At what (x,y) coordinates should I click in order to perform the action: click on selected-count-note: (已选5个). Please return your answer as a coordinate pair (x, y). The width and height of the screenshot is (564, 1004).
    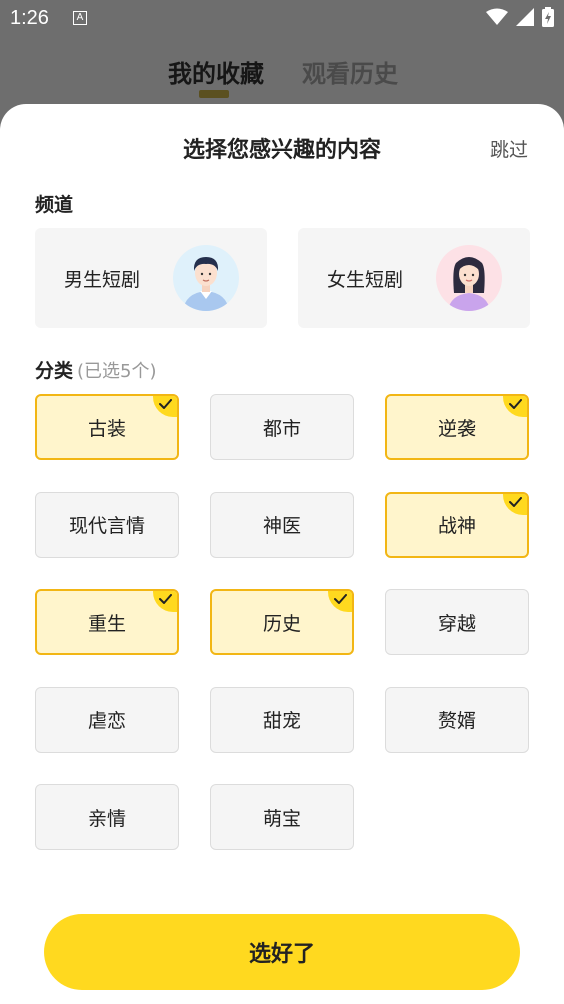
    Looking at the image, I should click on (117, 371).